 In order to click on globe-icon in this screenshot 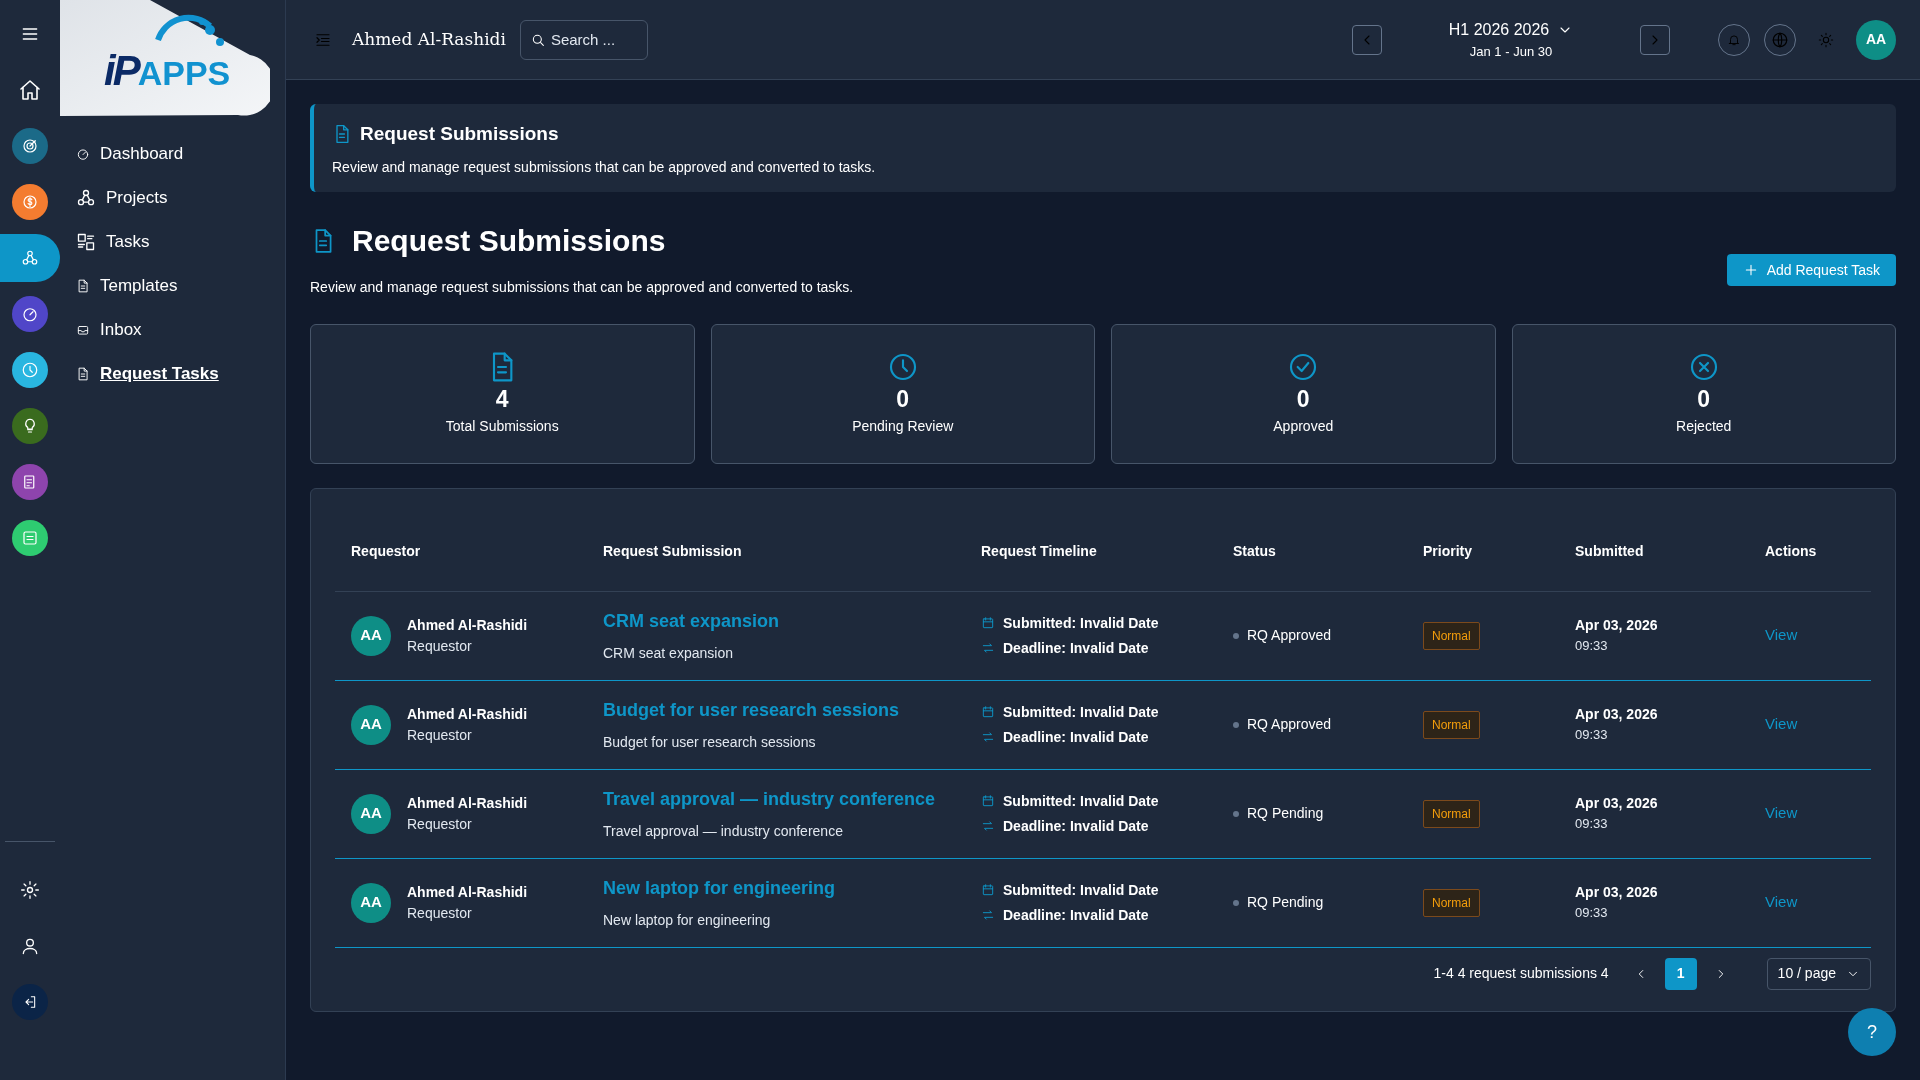, I will do `click(1780, 39)`.